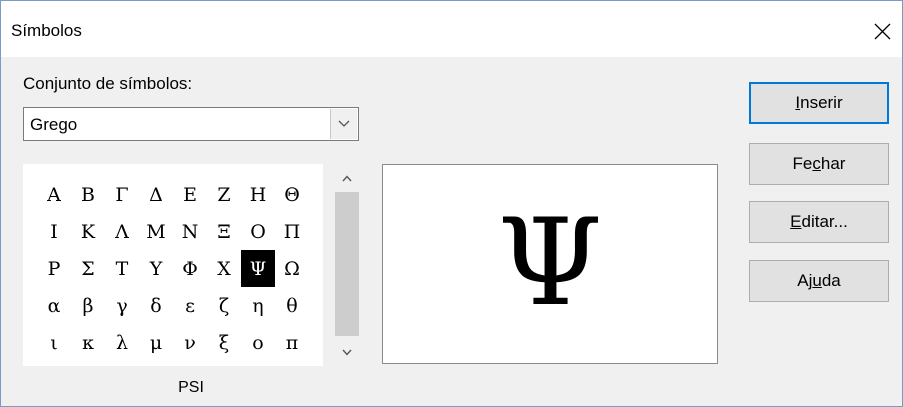  Describe the element at coordinates (122, 363) in the screenshot. I see `symbol-cell: σ` at that location.